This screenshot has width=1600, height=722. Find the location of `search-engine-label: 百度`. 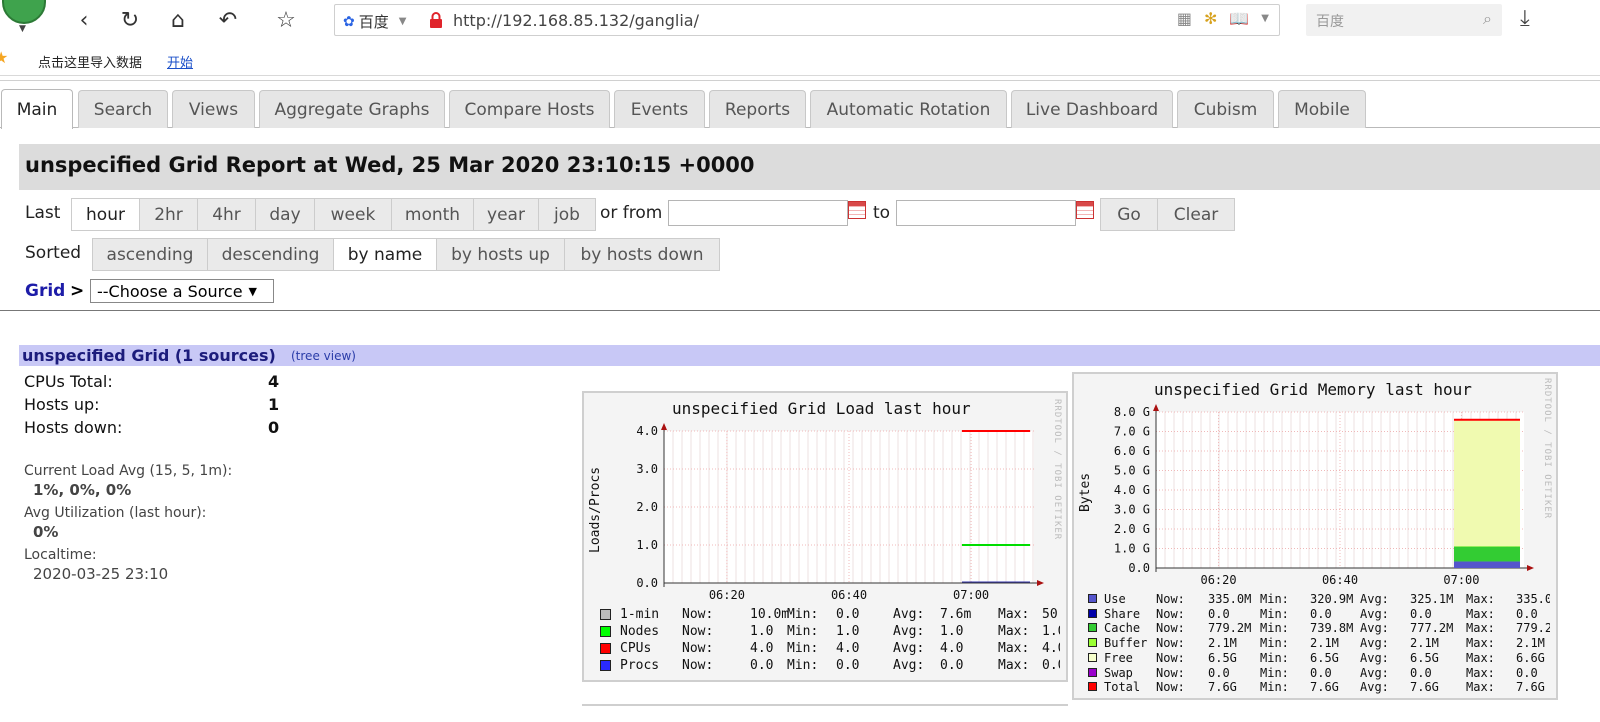

search-engine-label: 百度 is located at coordinates (373, 22).